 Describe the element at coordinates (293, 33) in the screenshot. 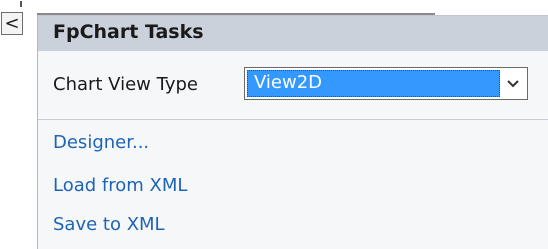

I see `tasks-panel-header: FpChart Tasks` at that location.